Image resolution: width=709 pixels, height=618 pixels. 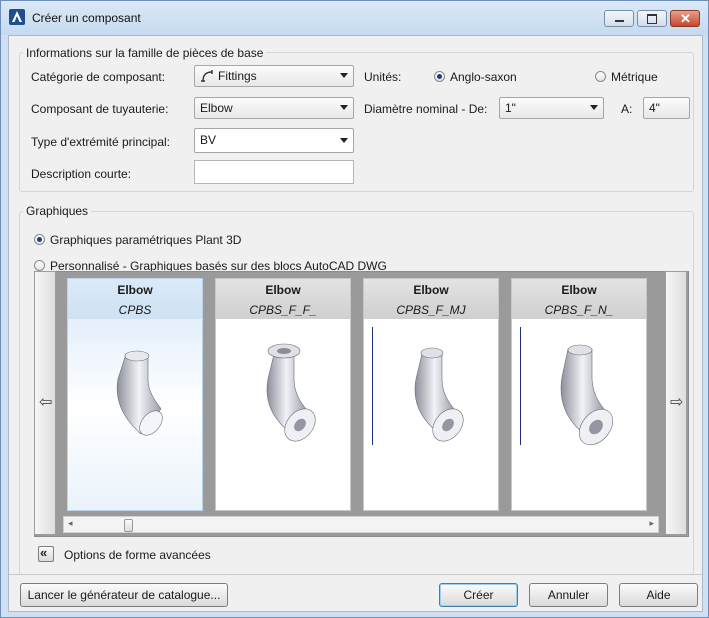 What do you see at coordinates (361, 524) in the screenshot?
I see `gallery-horizontal-scrollbar: ◂ ▸` at bounding box center [361, 524].